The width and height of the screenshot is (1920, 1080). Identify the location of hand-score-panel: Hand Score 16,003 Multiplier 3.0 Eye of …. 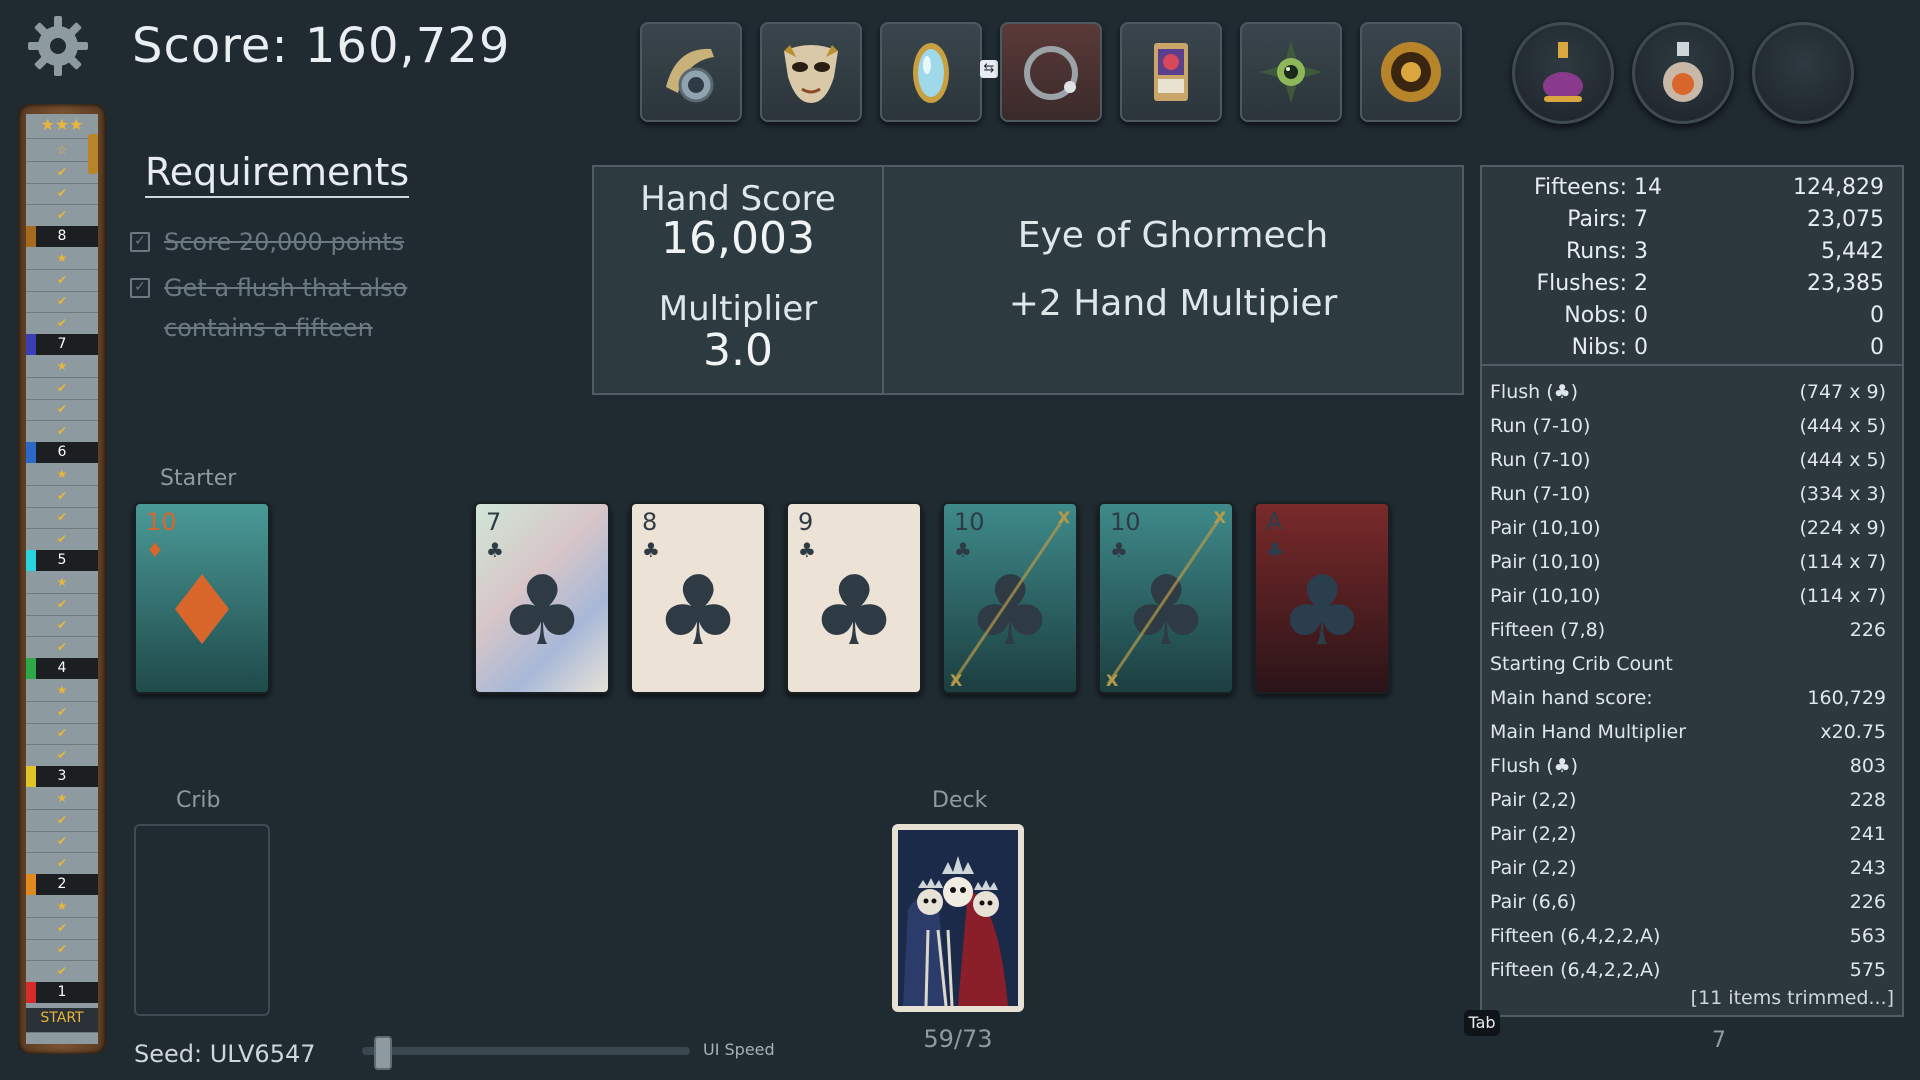
(1028, 280).